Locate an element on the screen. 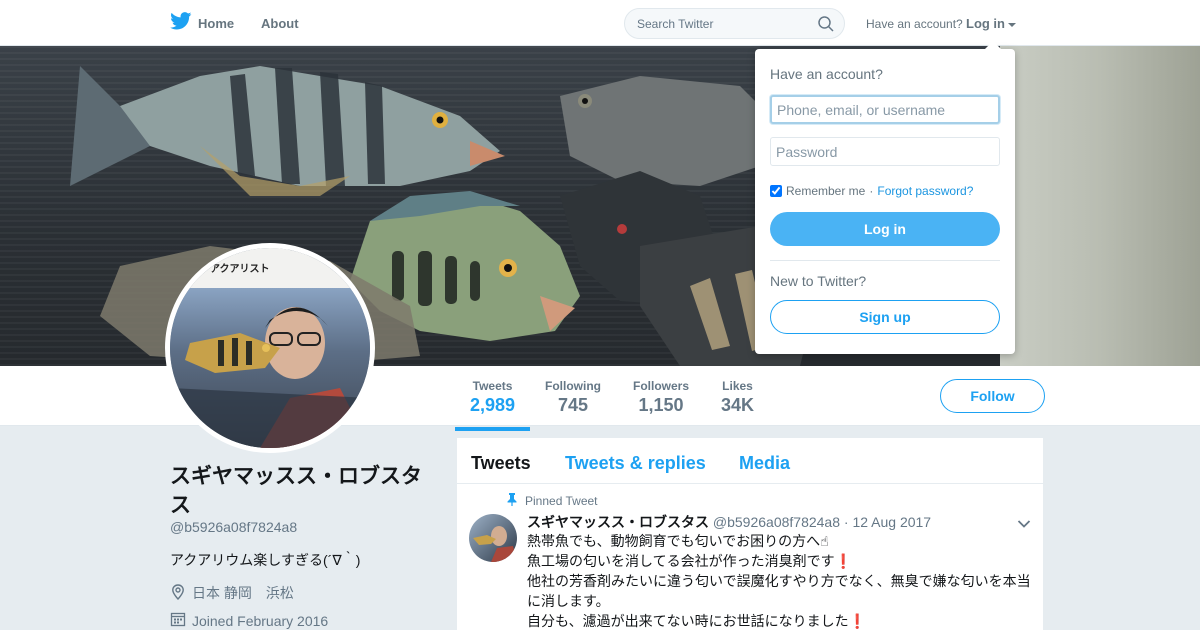 The width and height of the screenshot is (1200, 630). caret-down-icon is located at coordinates (1012, 24).